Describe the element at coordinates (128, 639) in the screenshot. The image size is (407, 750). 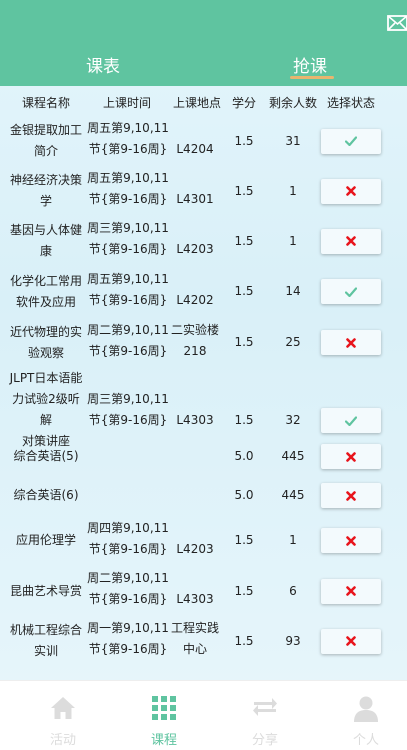
I see `course-time: 周一第9,10,11 节{第9-16周}` at that location.